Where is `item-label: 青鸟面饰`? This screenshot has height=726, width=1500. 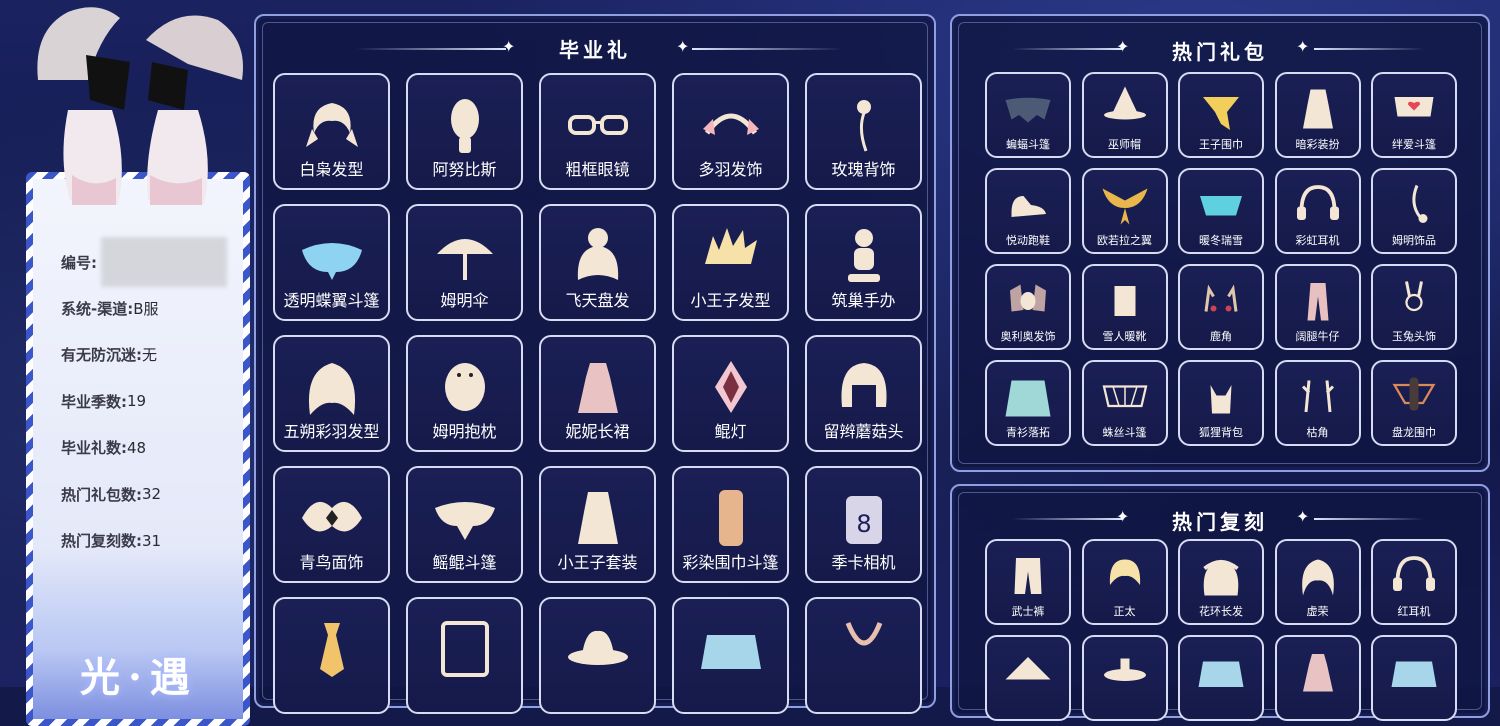
item-label: 青鸟面饰 is located at coordinates (331, 562).